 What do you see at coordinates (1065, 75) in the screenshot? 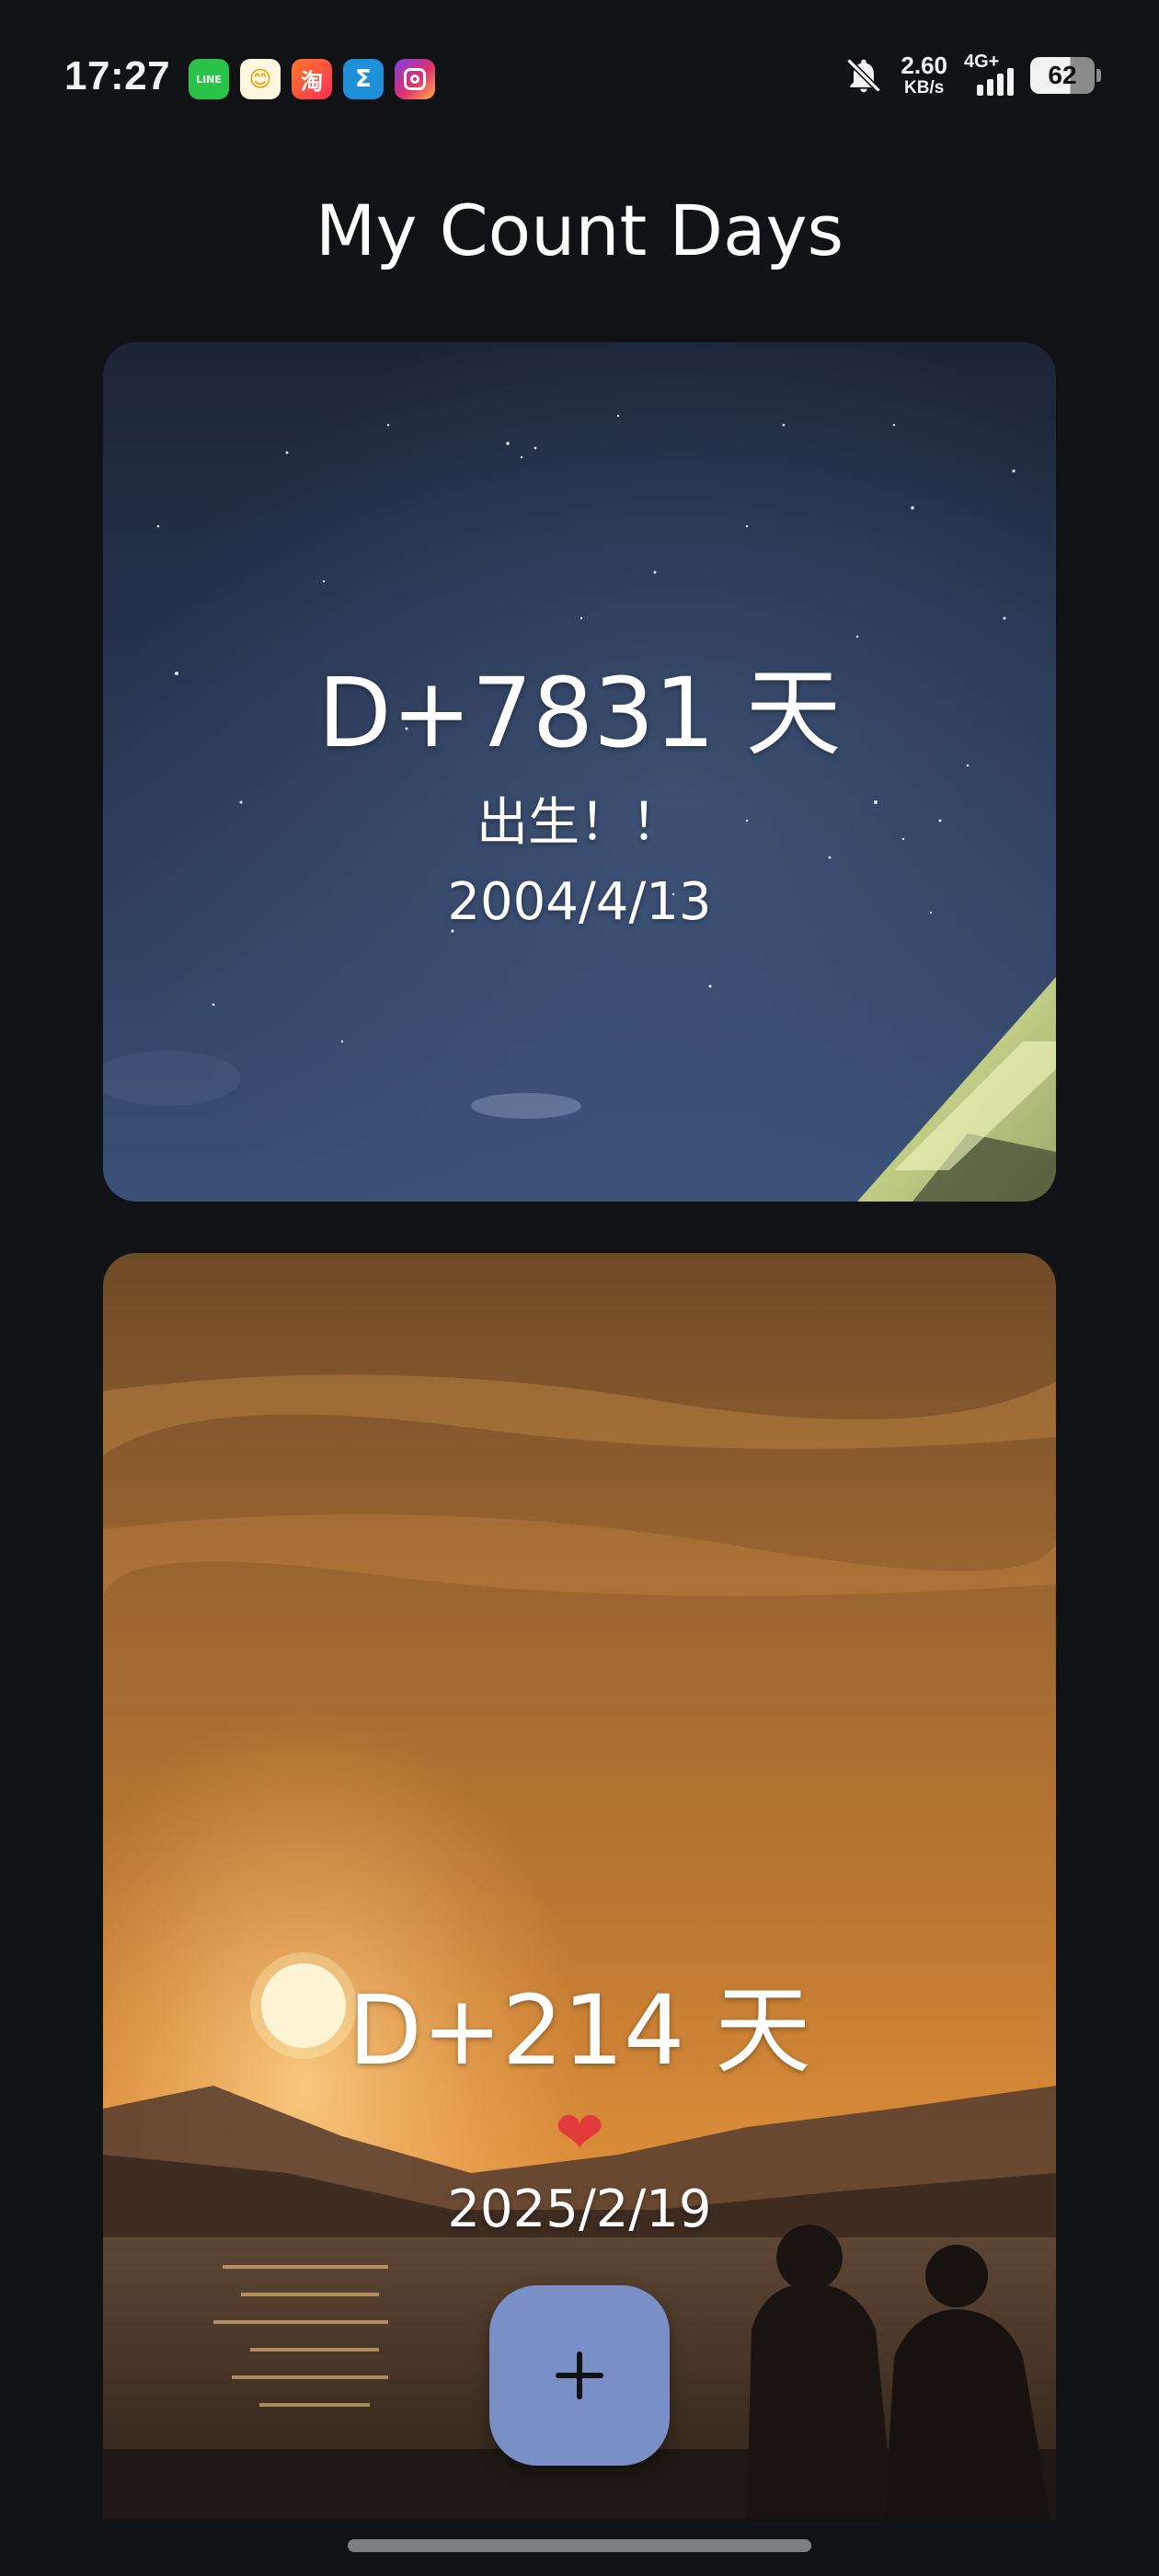
I see `battery-icon: 62` at bounding box center [1065, 75].